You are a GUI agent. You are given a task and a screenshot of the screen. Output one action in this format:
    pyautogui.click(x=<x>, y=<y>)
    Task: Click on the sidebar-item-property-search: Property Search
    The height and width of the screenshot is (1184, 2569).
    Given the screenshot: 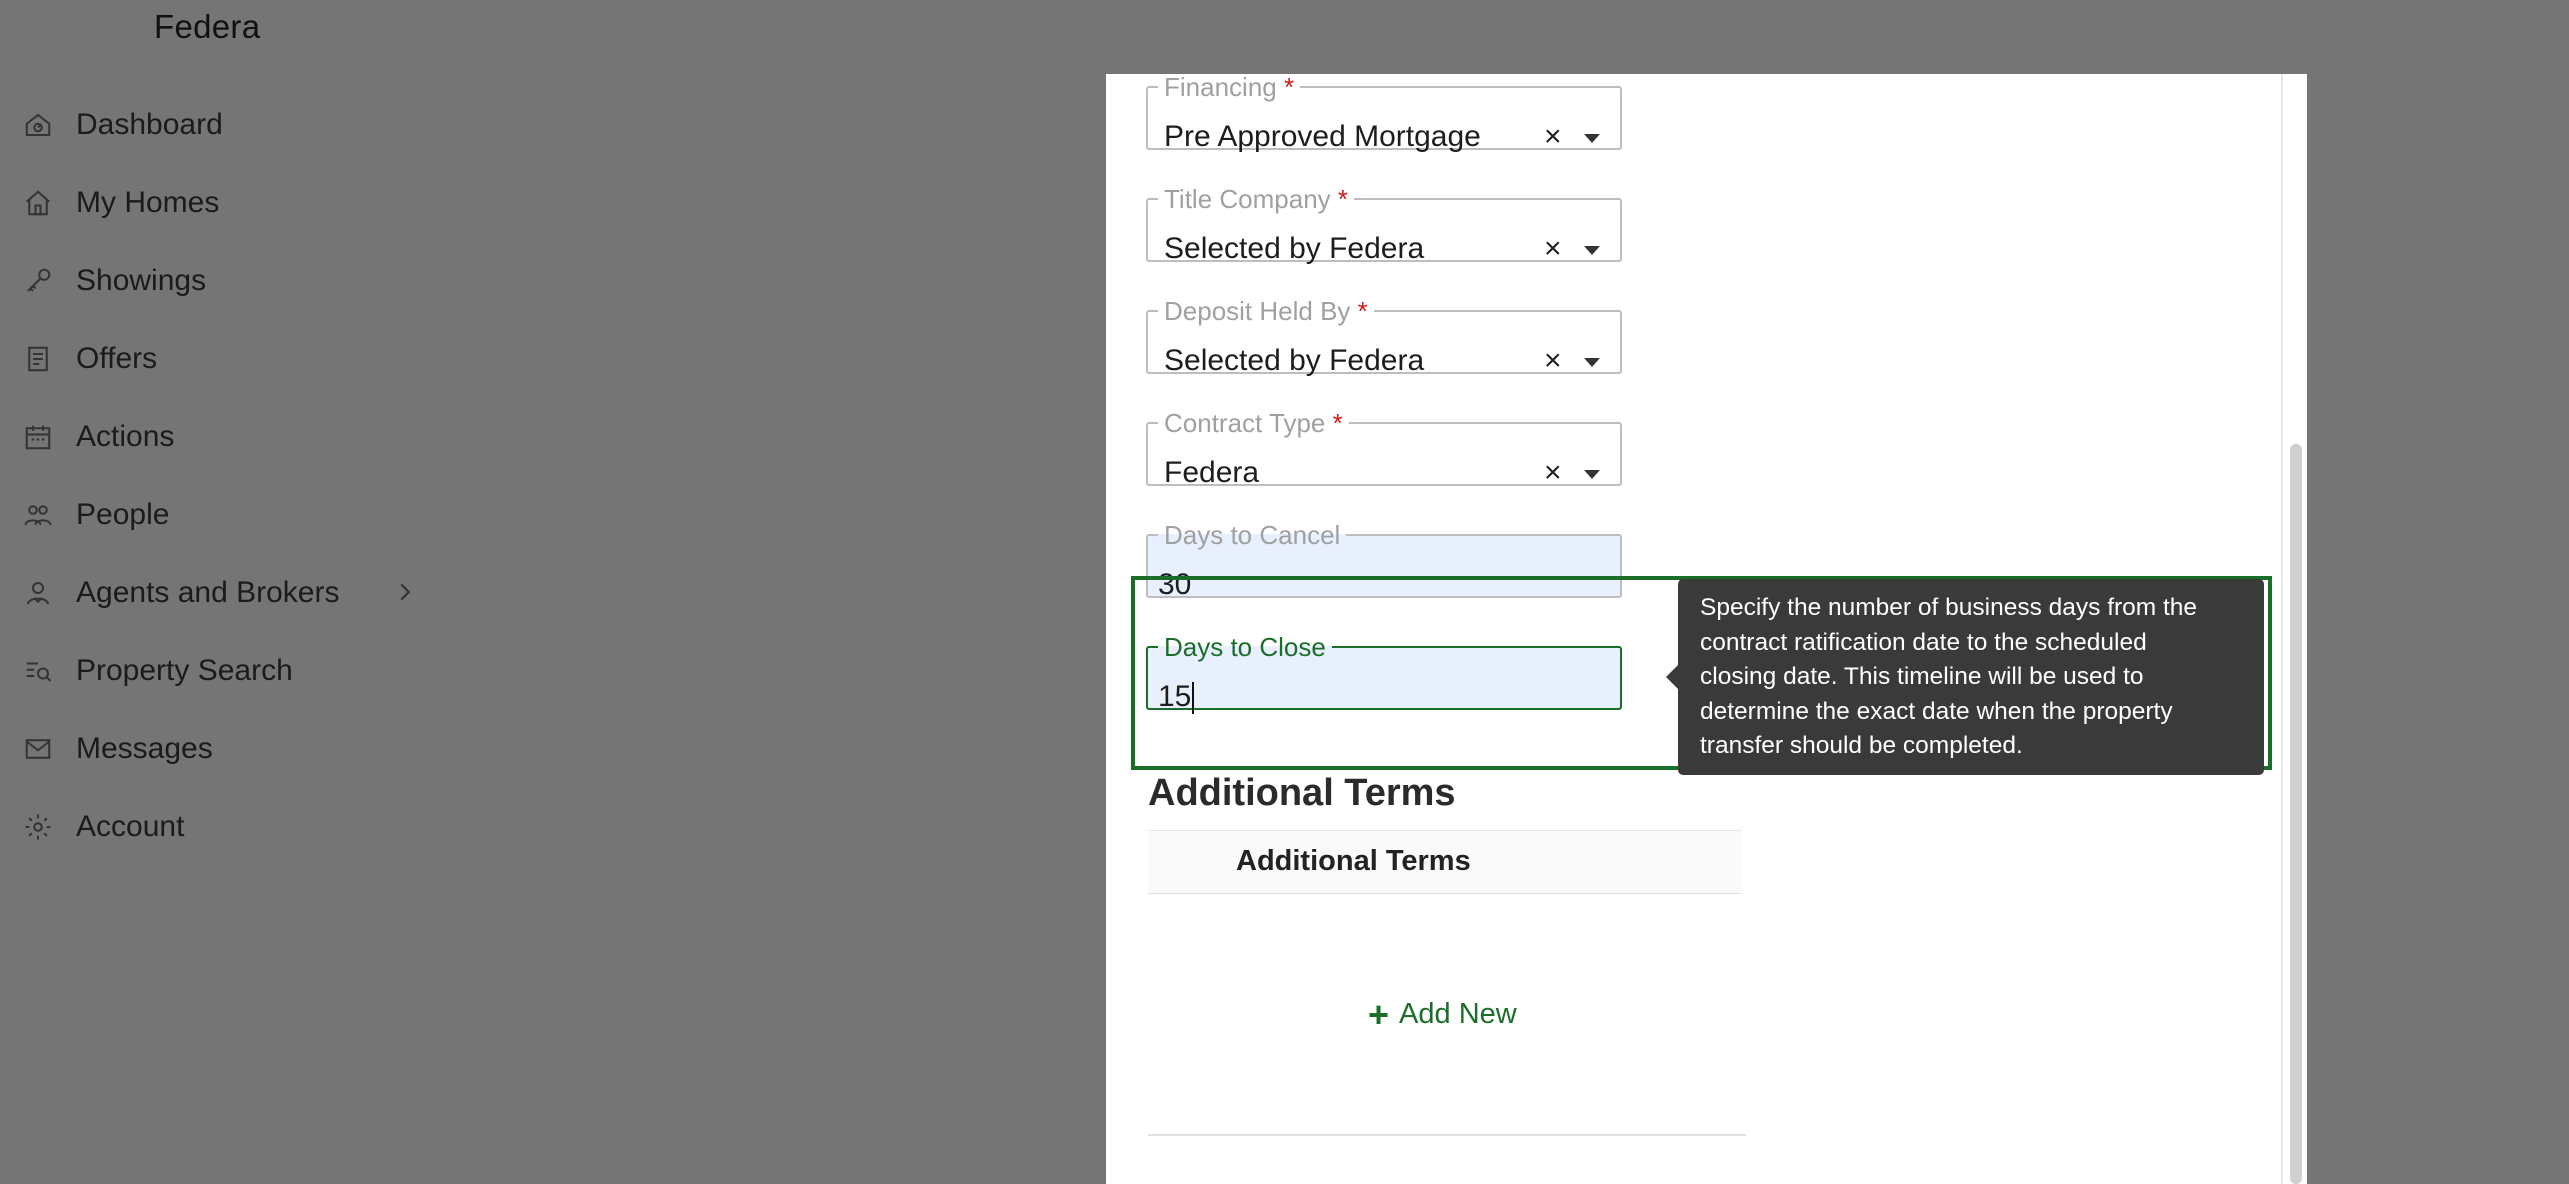 What is the action you would take?
    pyautogui.click(x=220, y=671)
    